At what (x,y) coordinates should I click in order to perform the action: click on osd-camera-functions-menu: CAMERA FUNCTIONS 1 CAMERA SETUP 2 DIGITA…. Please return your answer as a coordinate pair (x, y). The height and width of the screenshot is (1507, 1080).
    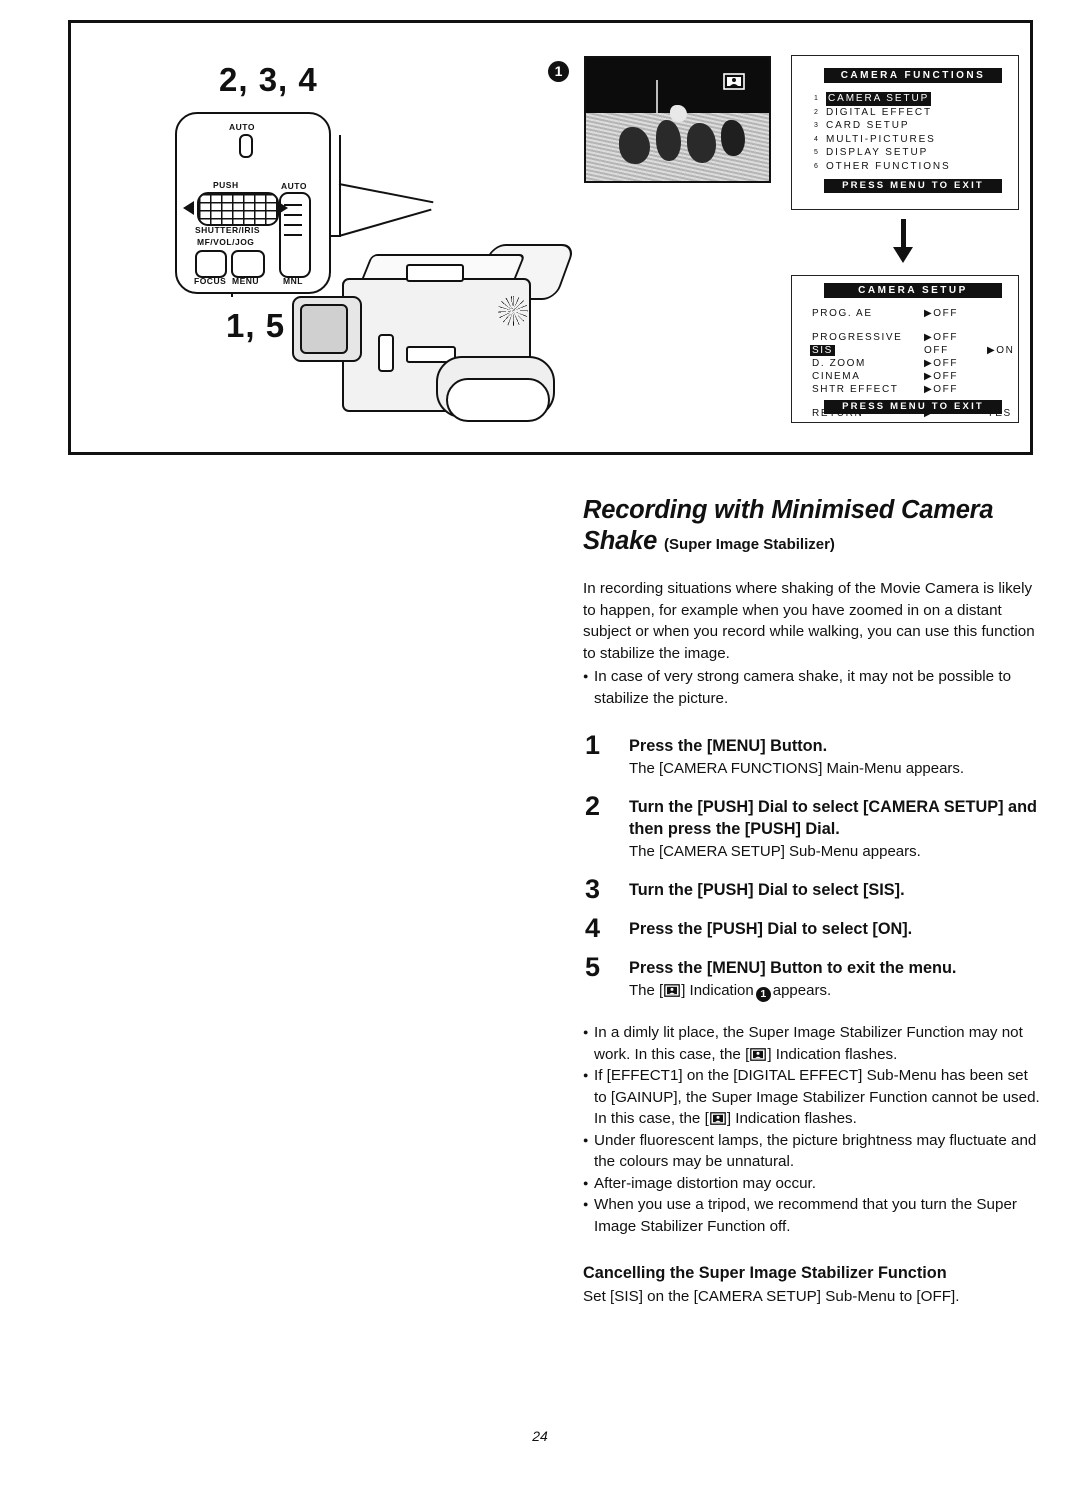
    Looking at the image, I should click on (905, 132).